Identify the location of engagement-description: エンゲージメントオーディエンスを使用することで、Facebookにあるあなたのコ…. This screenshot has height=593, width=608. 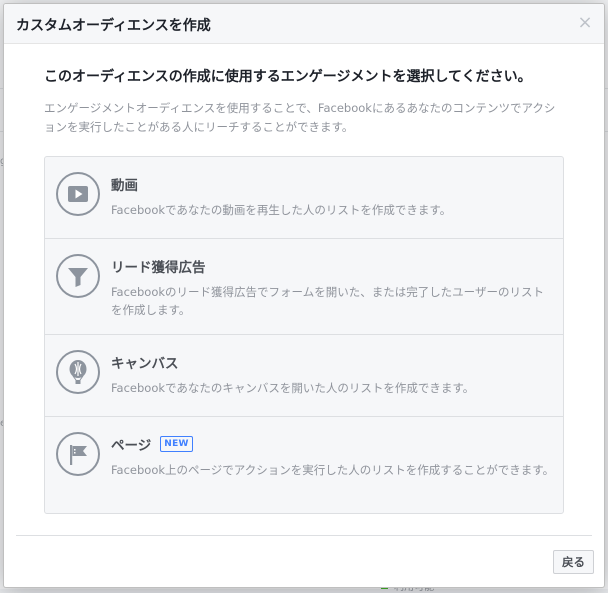
(300, 117).